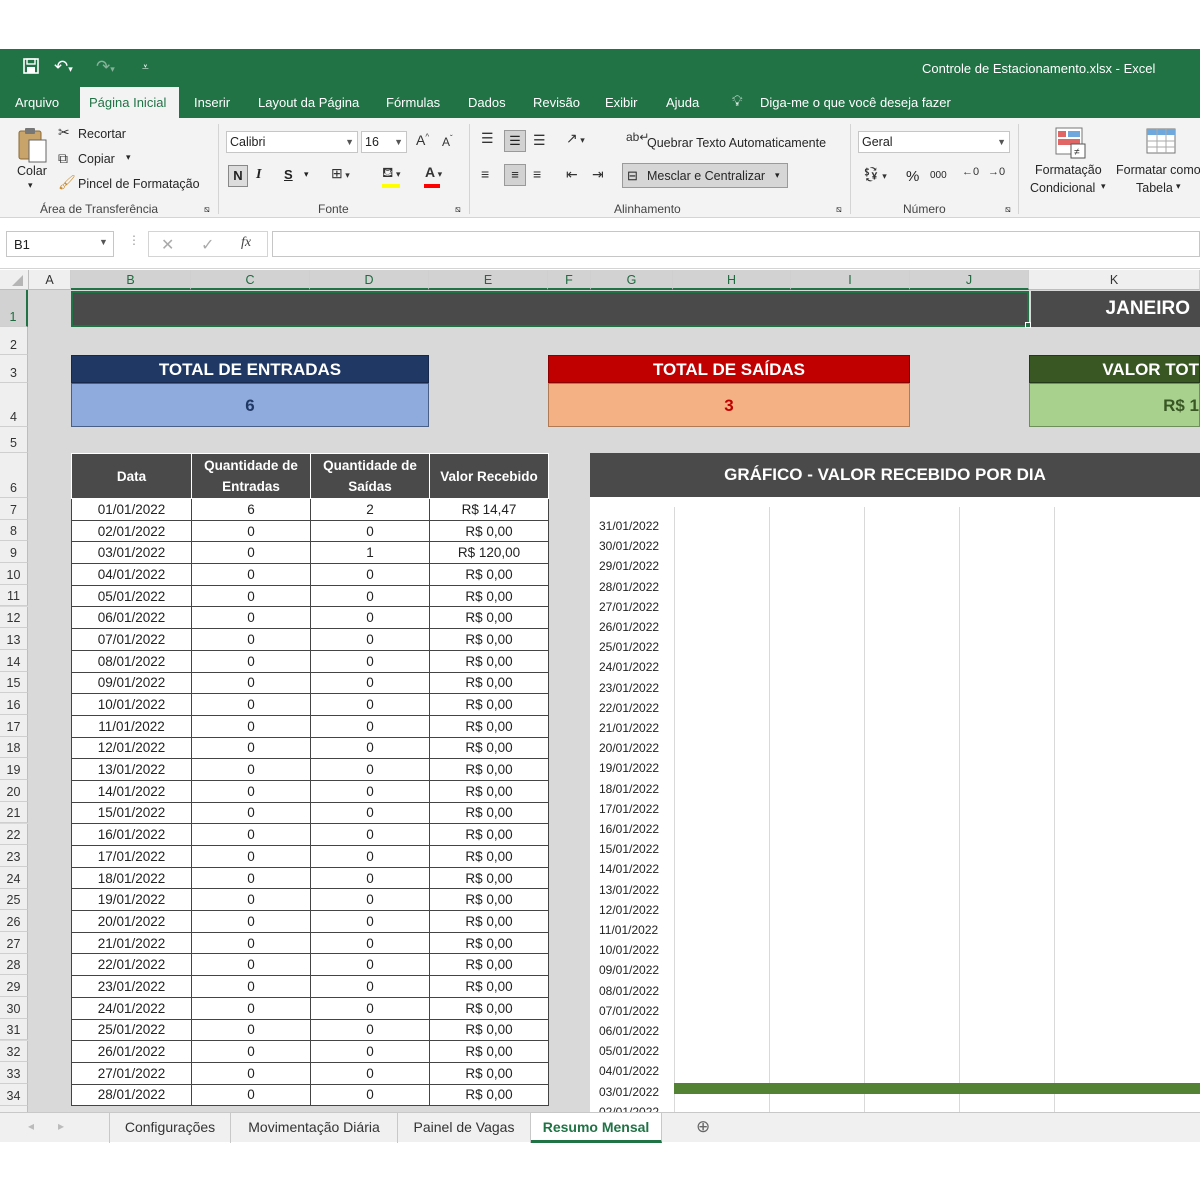 Image resolution: width=1200 pixels, height=1200 pixels. Describe the element at coordinates (1114, 280) in the screenshot. I see `column-header: K` at that location.